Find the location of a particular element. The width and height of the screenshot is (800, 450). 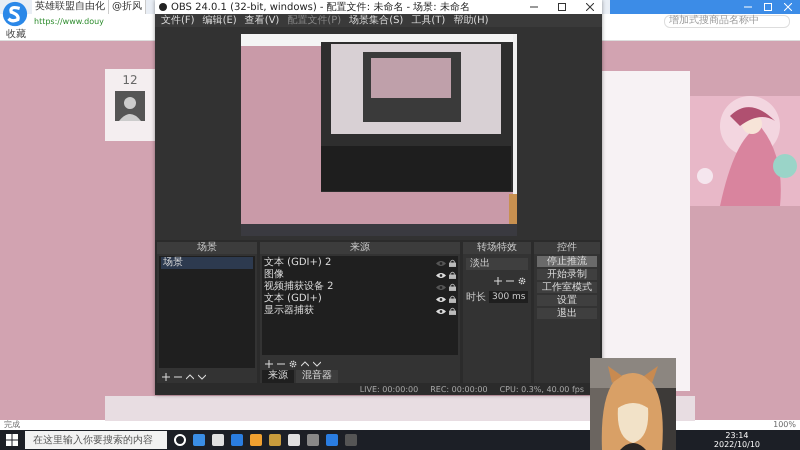

source-item: 视频捕获设备 2 is located at coordinates (348, 287).